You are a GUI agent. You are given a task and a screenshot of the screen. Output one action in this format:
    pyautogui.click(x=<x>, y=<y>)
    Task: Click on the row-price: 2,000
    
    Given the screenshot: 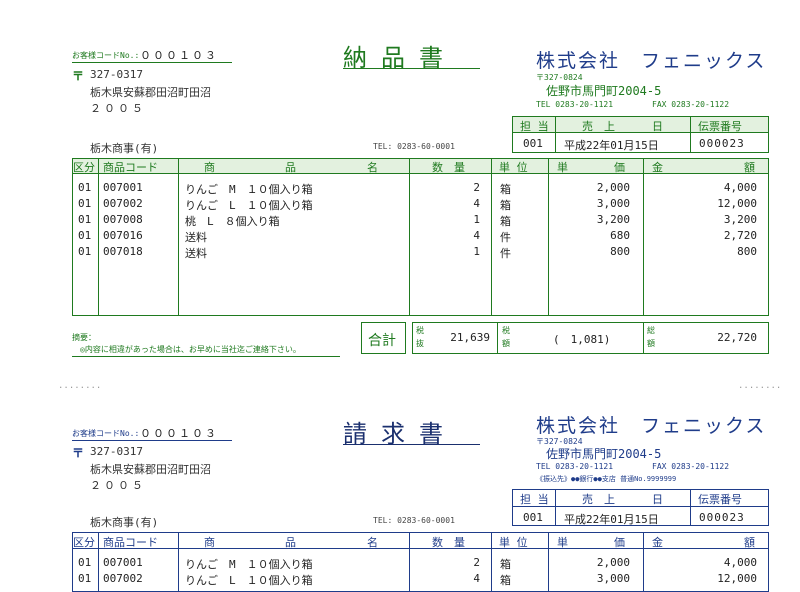 What is the action you would take?
    pyautogui.click(x=613, y=562)
    